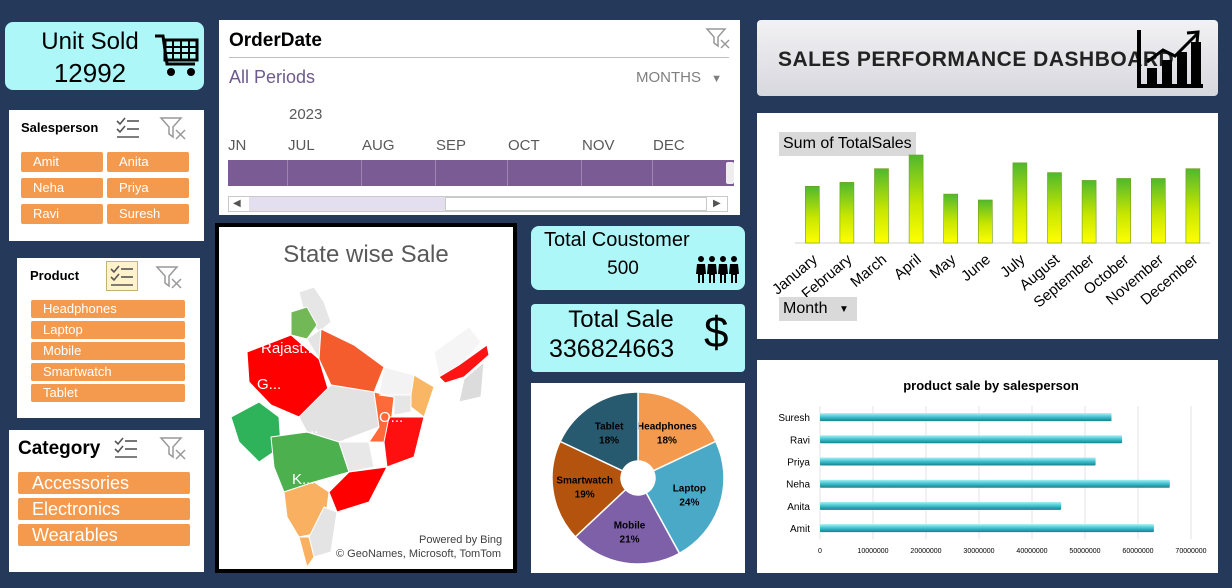 This screenshot has width=1232, height=588. I want to click on timeline-month-nov: NOV, so click(598, 145).